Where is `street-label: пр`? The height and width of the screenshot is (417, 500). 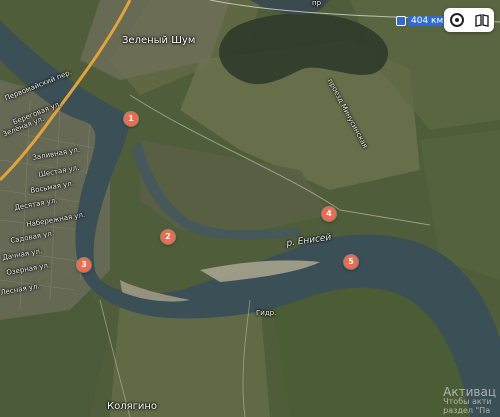 street-label: пр is located at coordinates (317, 3).